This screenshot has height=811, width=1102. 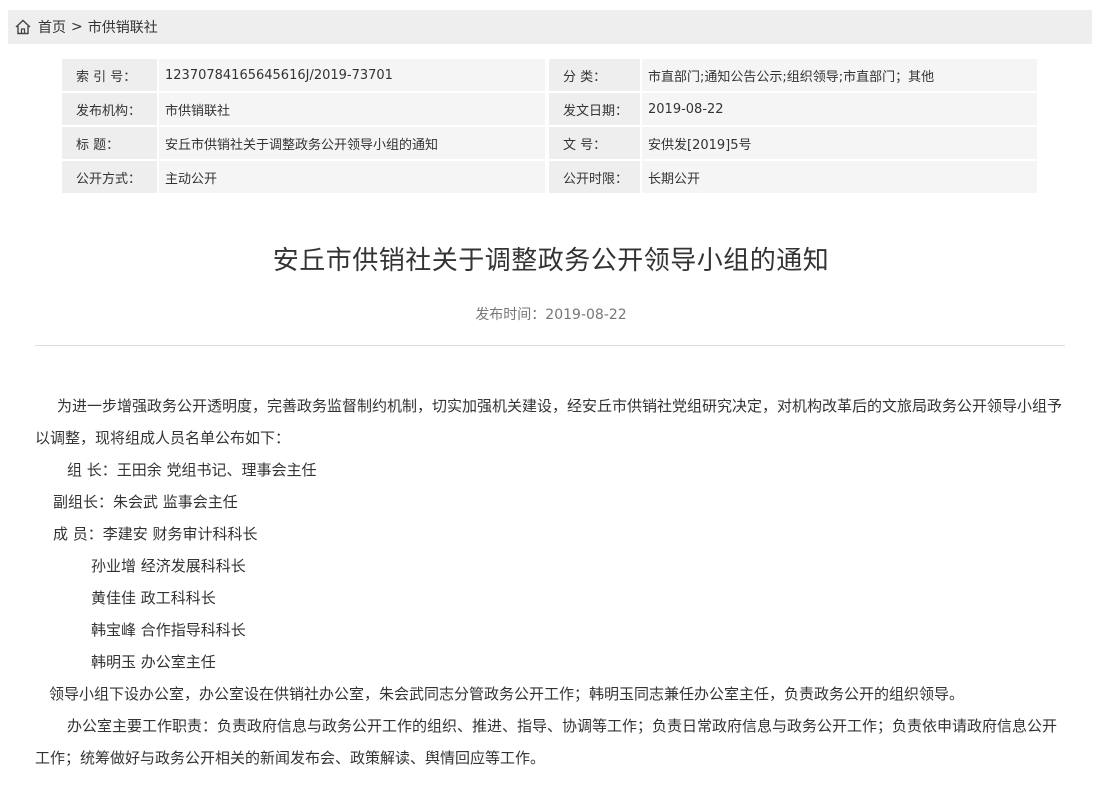 I want to click on breadcrumb-current-link: 市供销联社, so click(x=123, y=27).